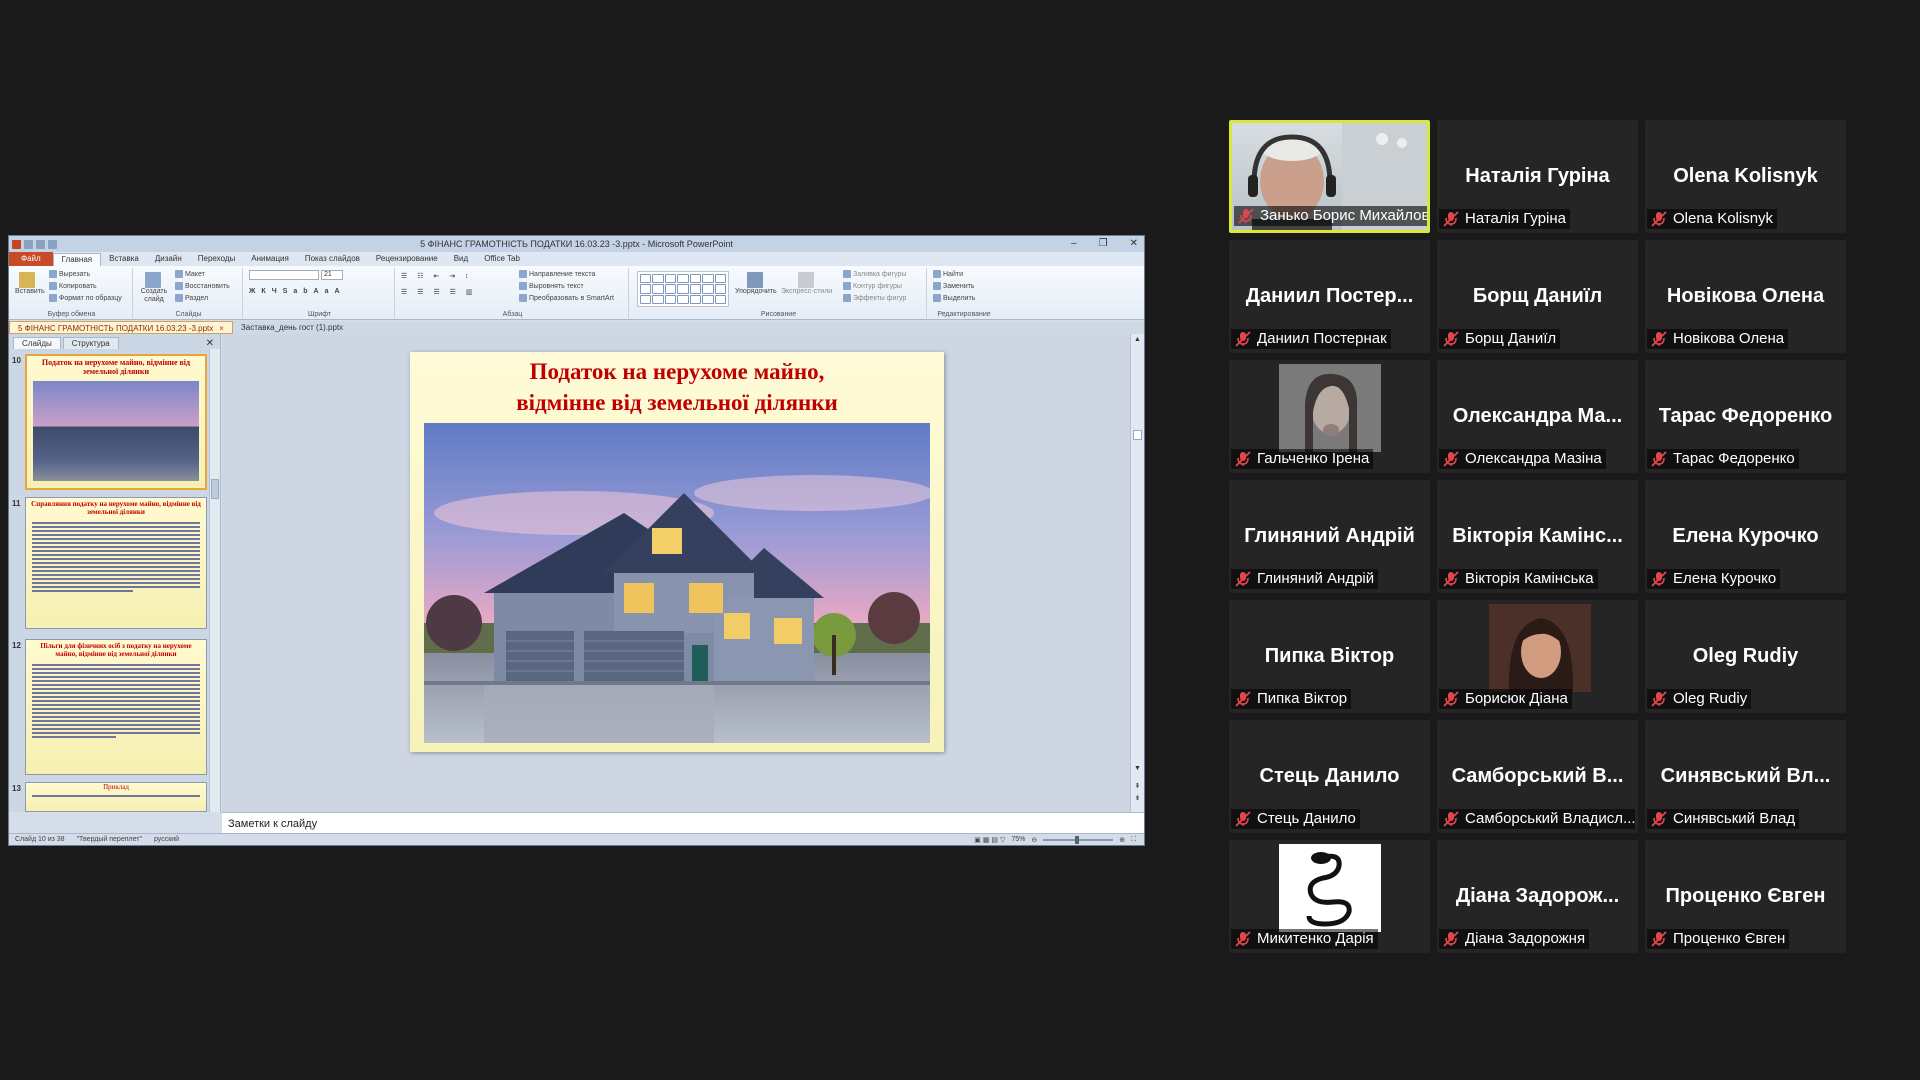  What do you see at coordinates (1018, 839) in the screenshot?
I see `zoom-level: 75%` at bounding box center [1018, 839].